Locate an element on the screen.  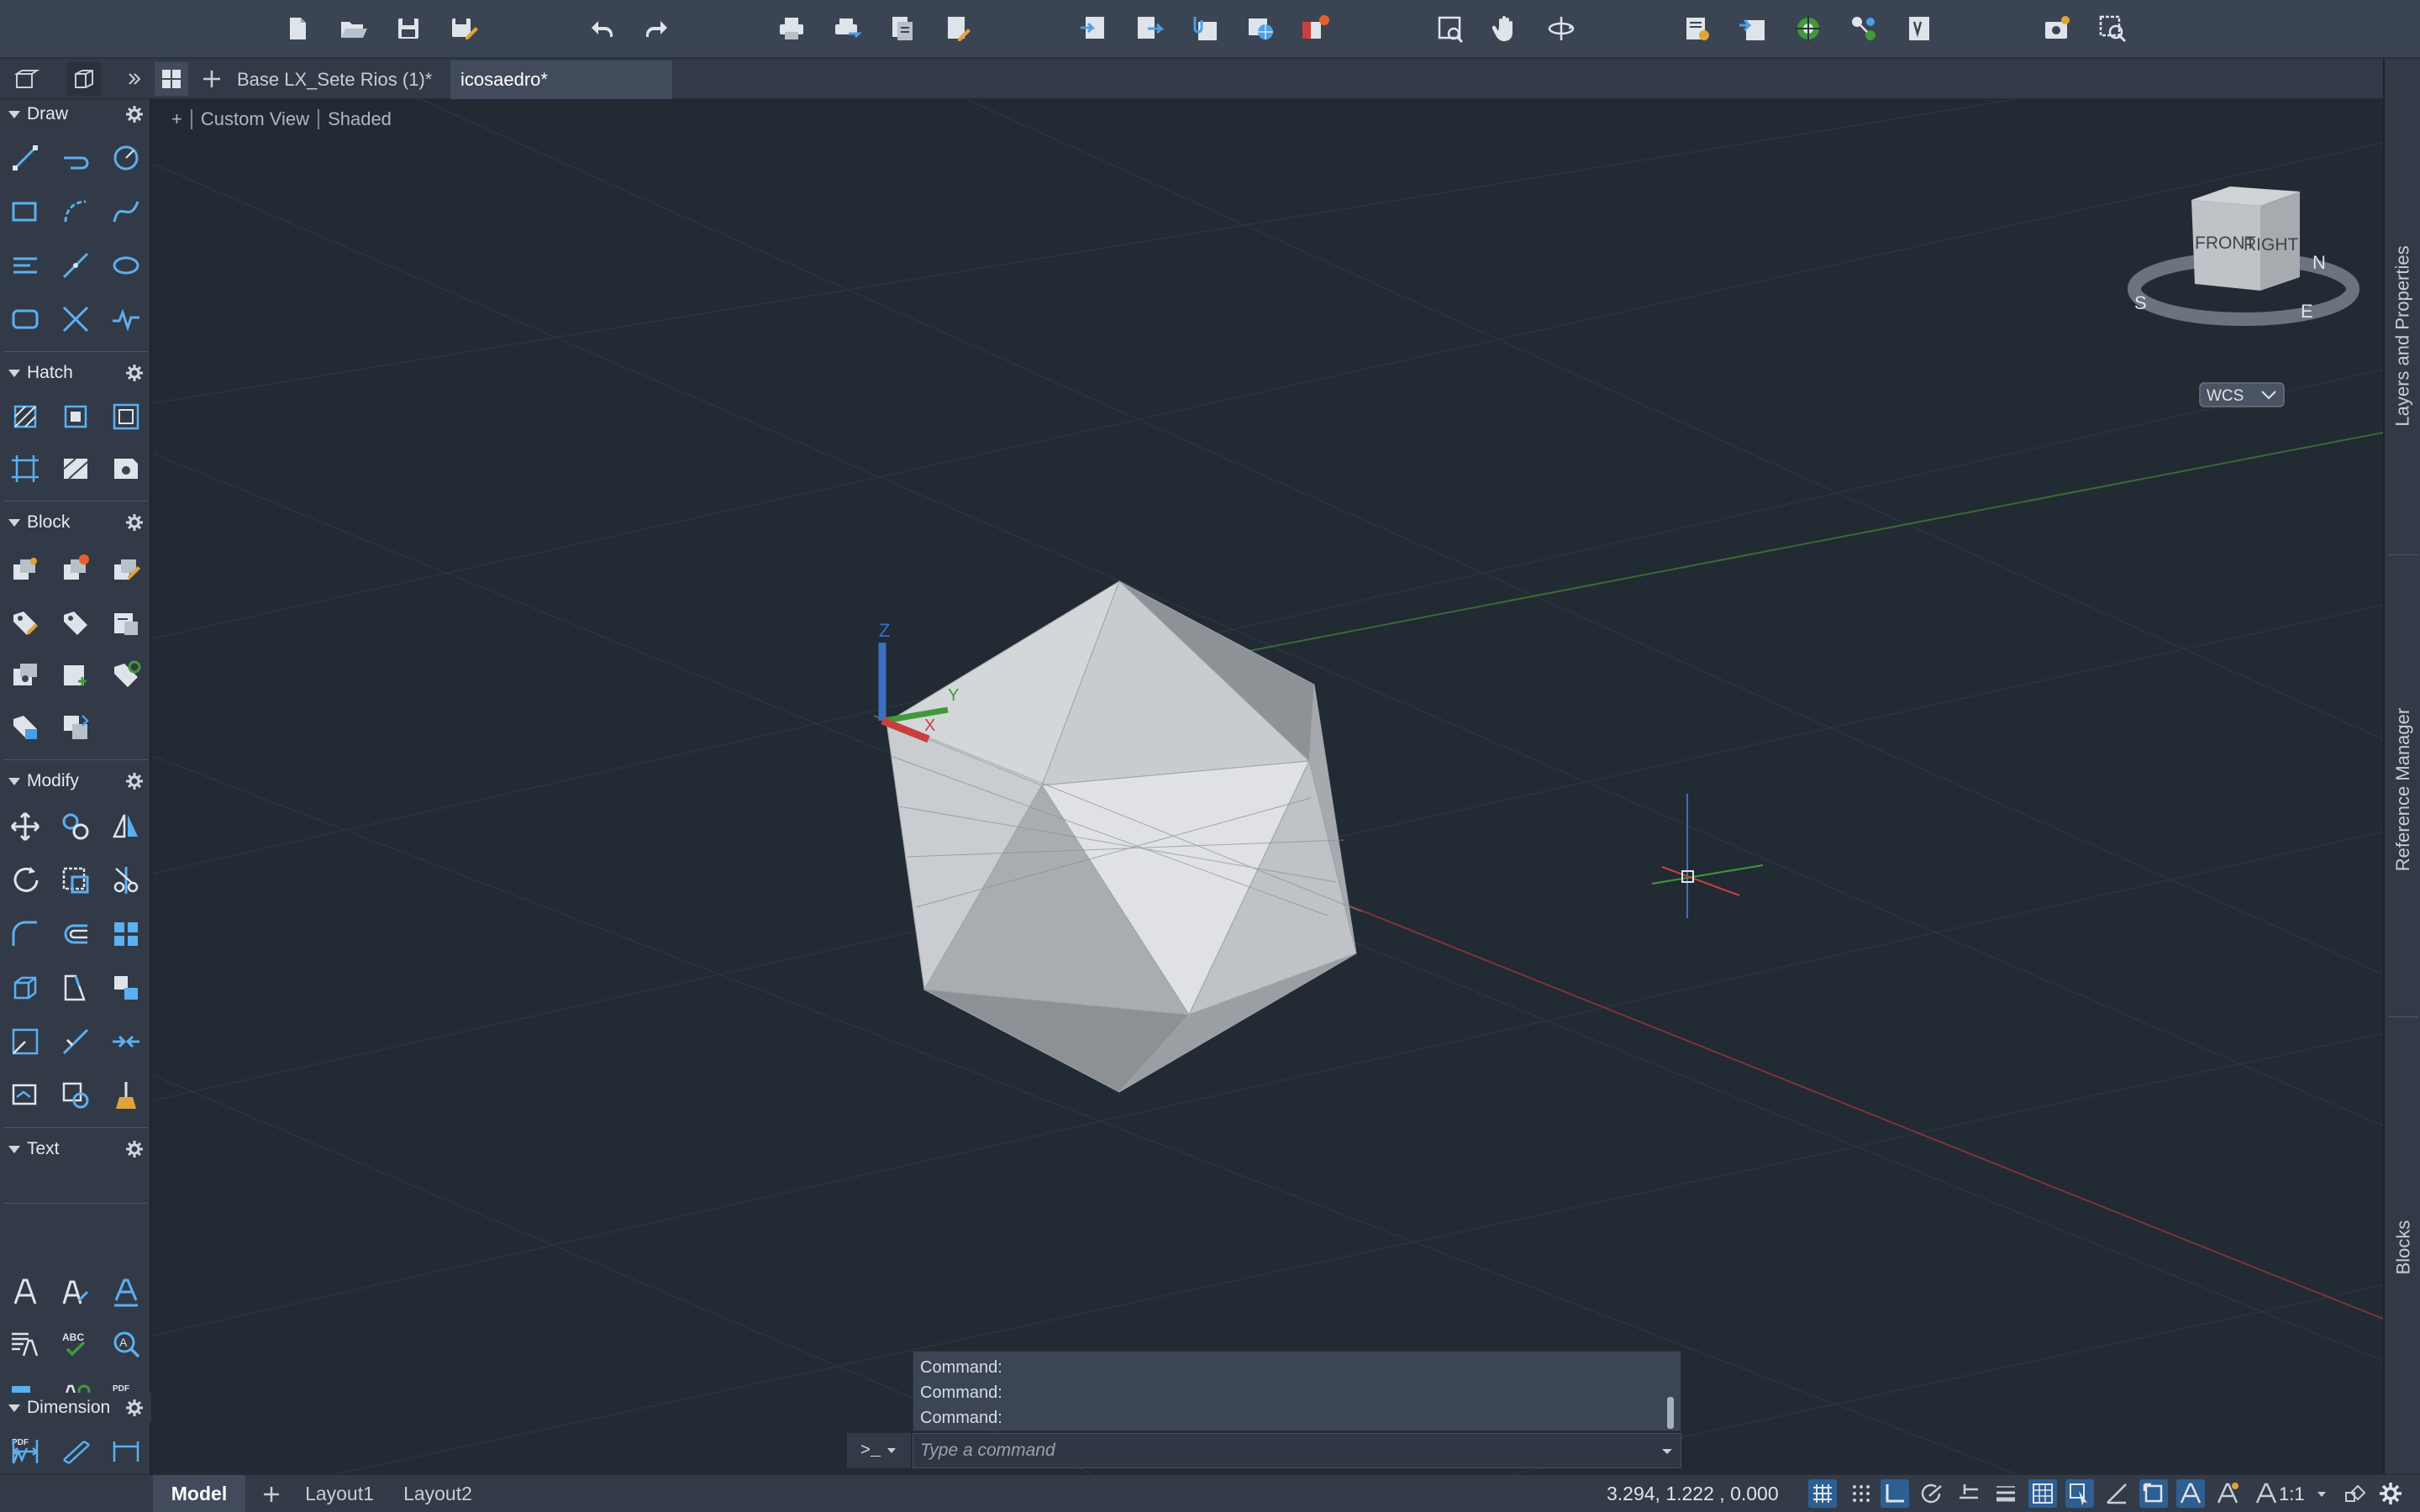
dimension-section-header: Dimension is located at coordinates (75, 1408).